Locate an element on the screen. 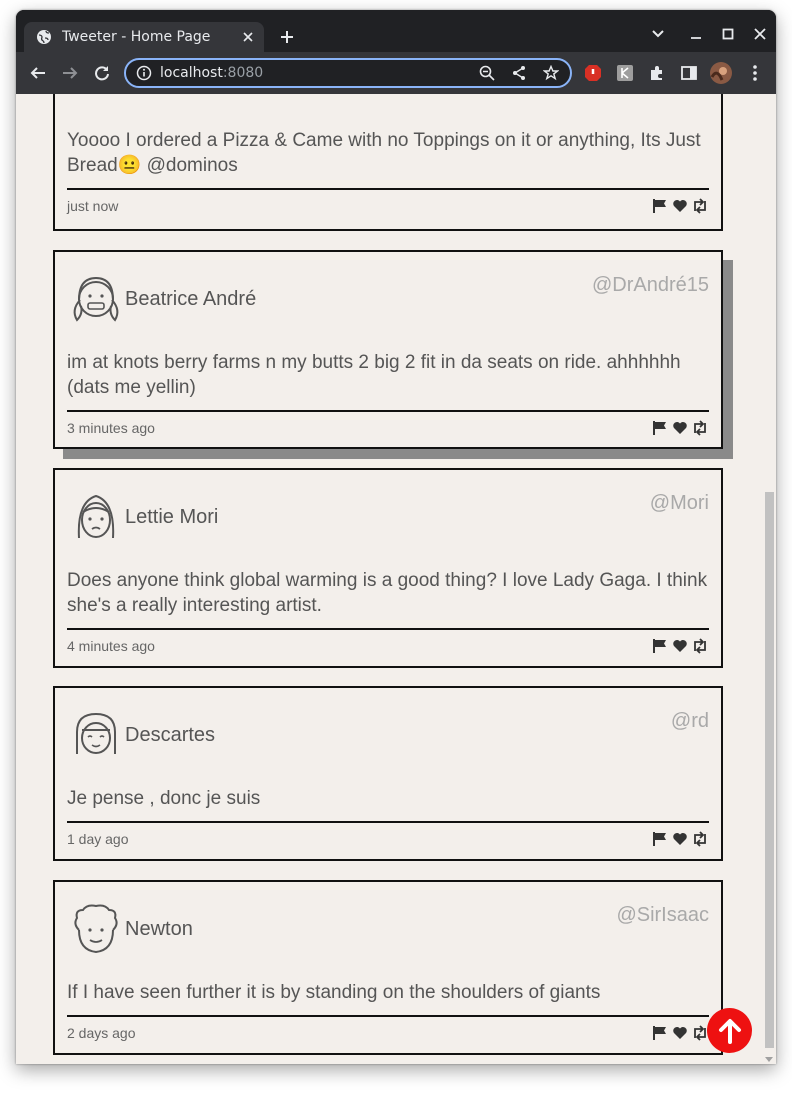  info-icon is located at coordinates (144, 73).